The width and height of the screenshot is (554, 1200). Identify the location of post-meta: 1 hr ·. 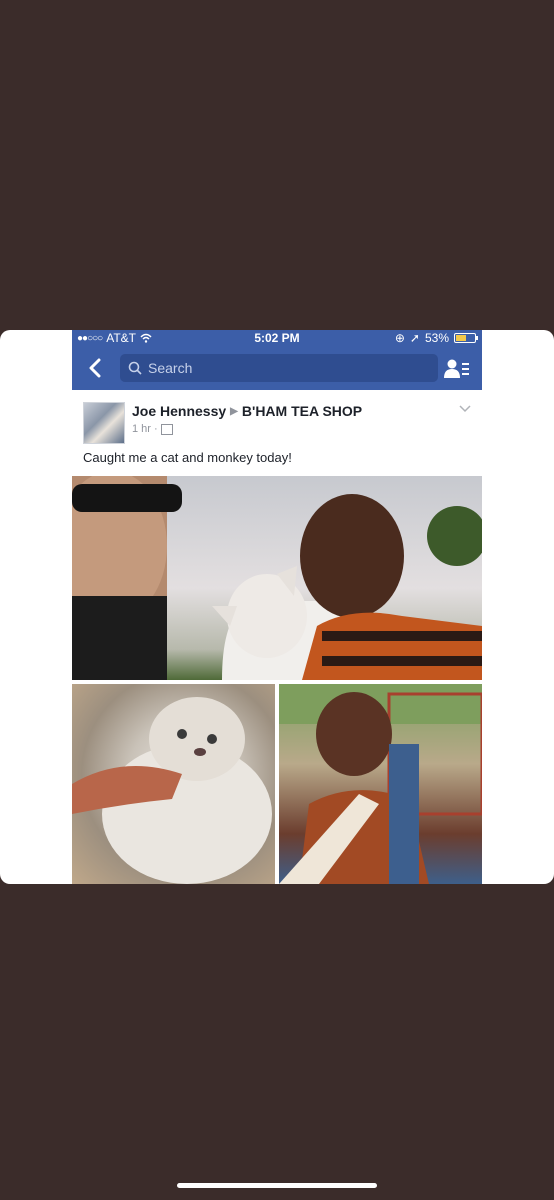
(152, 429).